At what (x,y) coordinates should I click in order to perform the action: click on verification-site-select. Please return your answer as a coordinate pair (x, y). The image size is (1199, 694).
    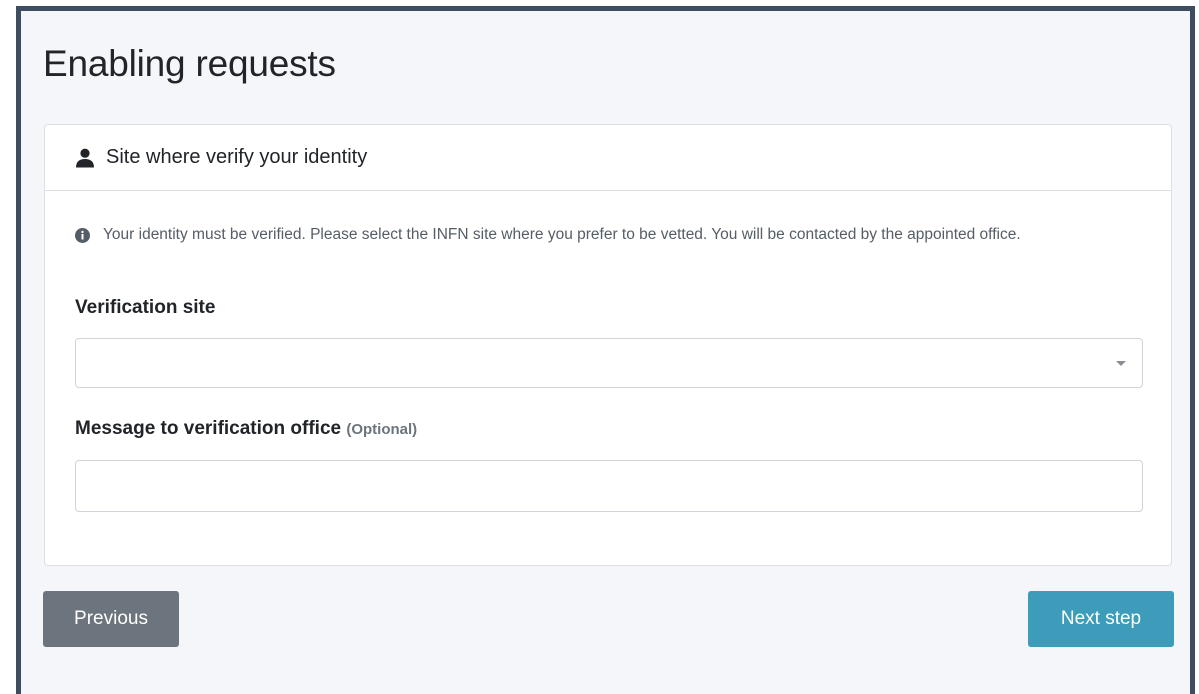
    Looking at the image, I should click on (609, 363).